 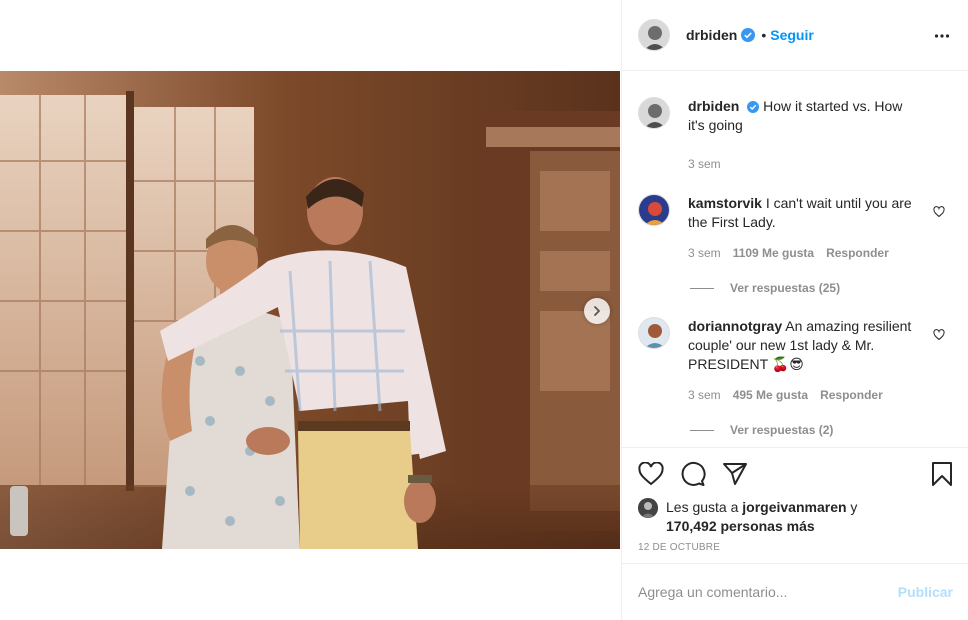 I want to click on comment-username: doriannotgray, so click(x=735, y=326).